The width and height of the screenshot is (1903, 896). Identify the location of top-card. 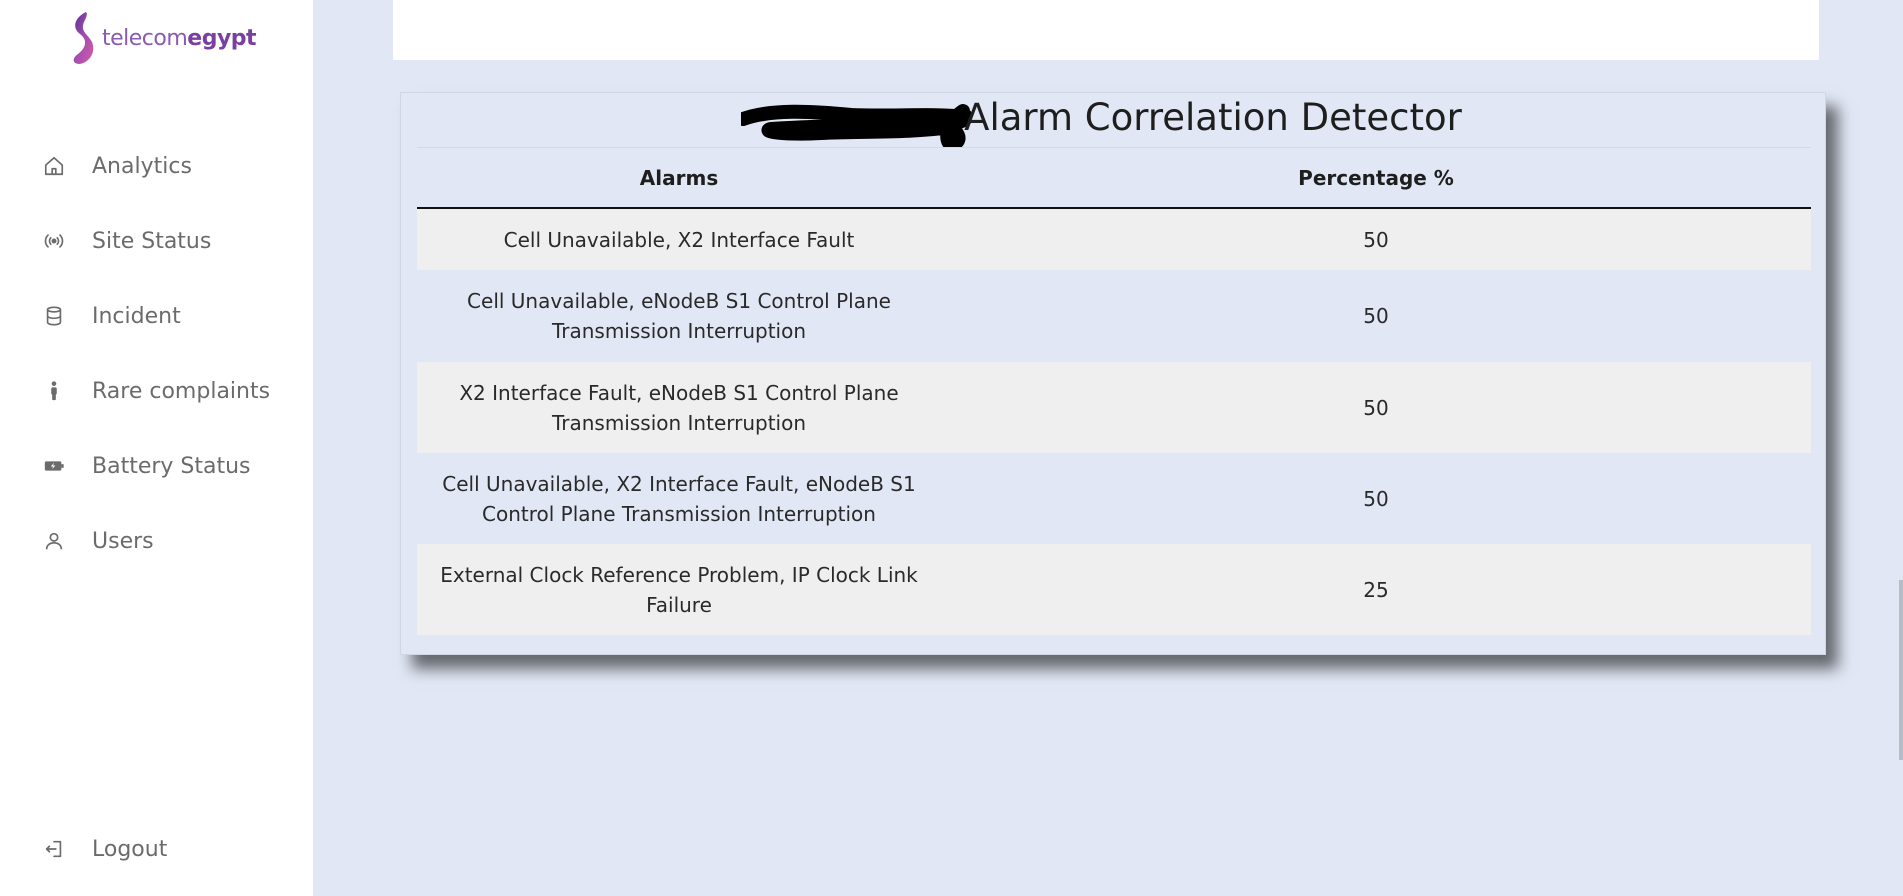
(1106, 30).